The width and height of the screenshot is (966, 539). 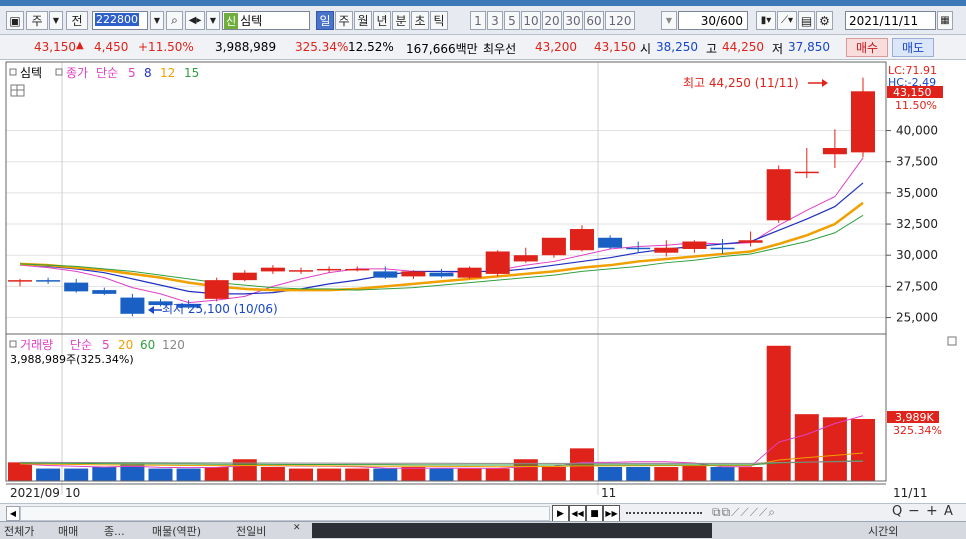 I want to click on tab-all: 전체가, so click(x=19, y=530).